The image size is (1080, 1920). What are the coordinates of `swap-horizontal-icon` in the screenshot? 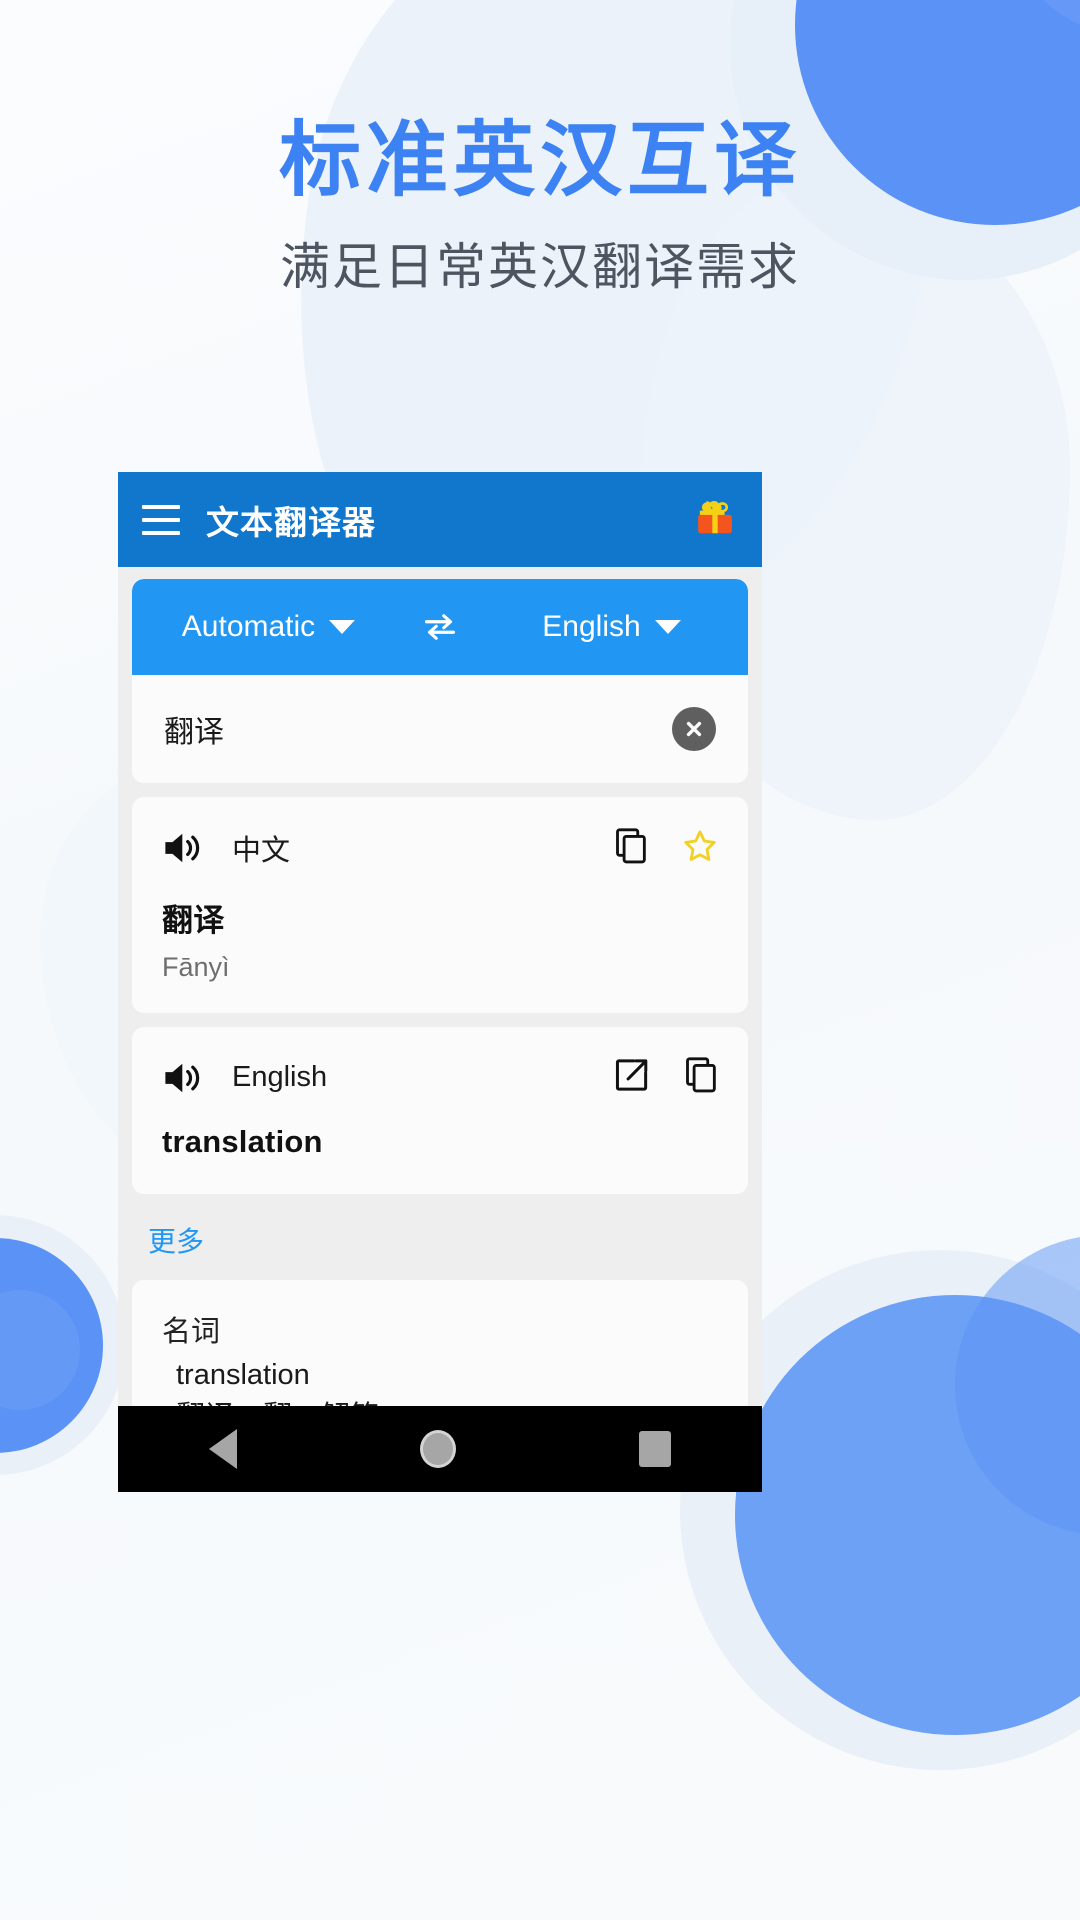 It's located at (440, 627).